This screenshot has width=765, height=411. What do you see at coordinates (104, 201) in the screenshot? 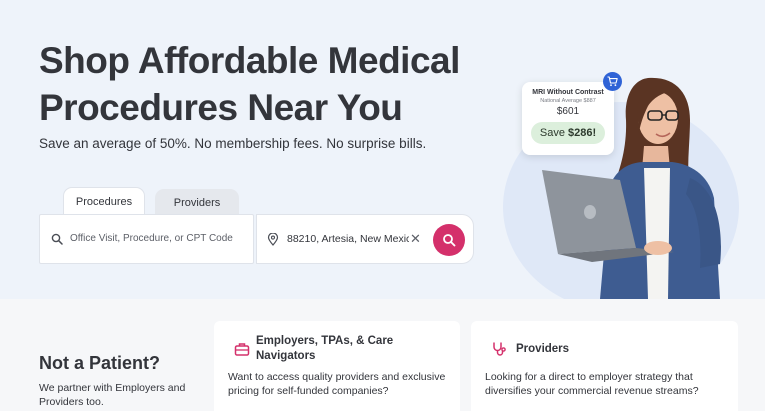
I see `tab-procedures: Procedures` at bounding box center [104, 201].